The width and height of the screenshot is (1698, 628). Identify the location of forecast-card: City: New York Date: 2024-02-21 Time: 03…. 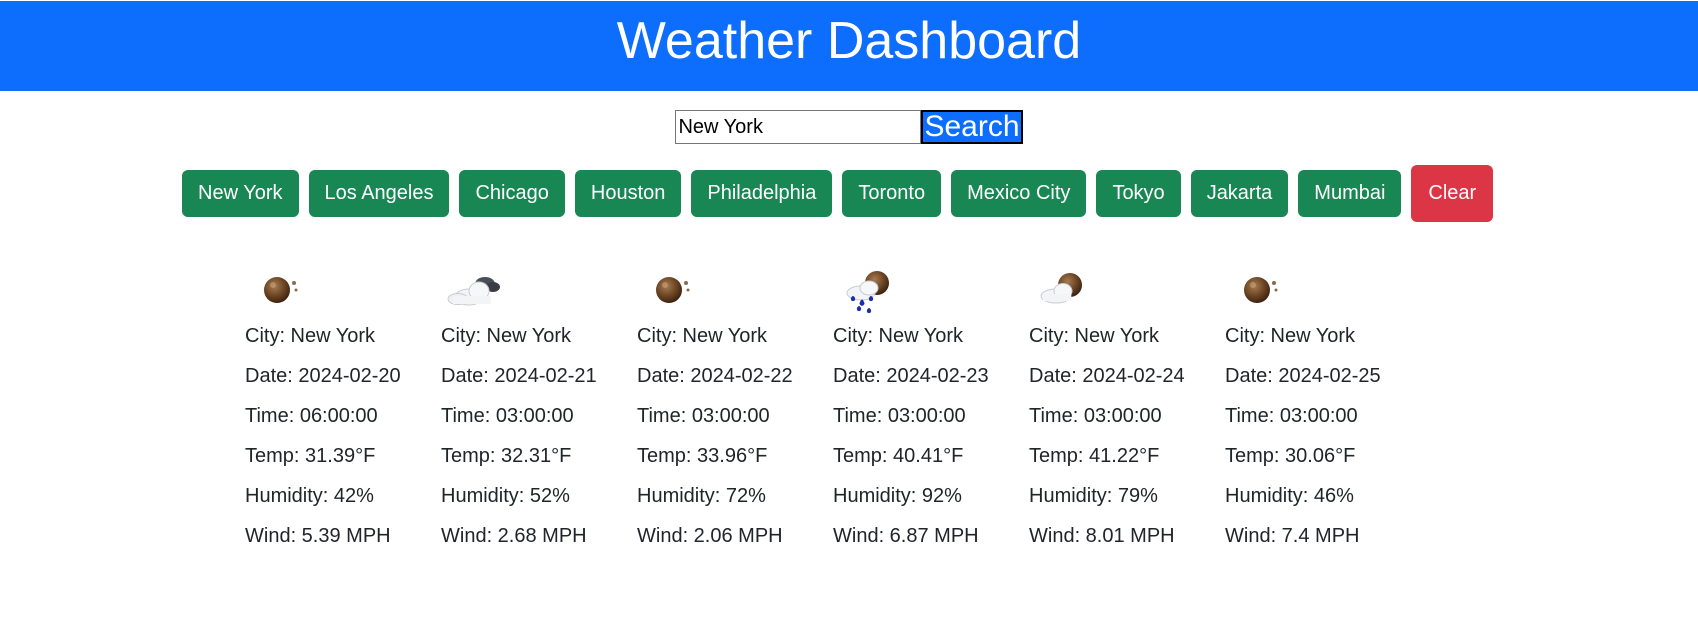
(539, 411).